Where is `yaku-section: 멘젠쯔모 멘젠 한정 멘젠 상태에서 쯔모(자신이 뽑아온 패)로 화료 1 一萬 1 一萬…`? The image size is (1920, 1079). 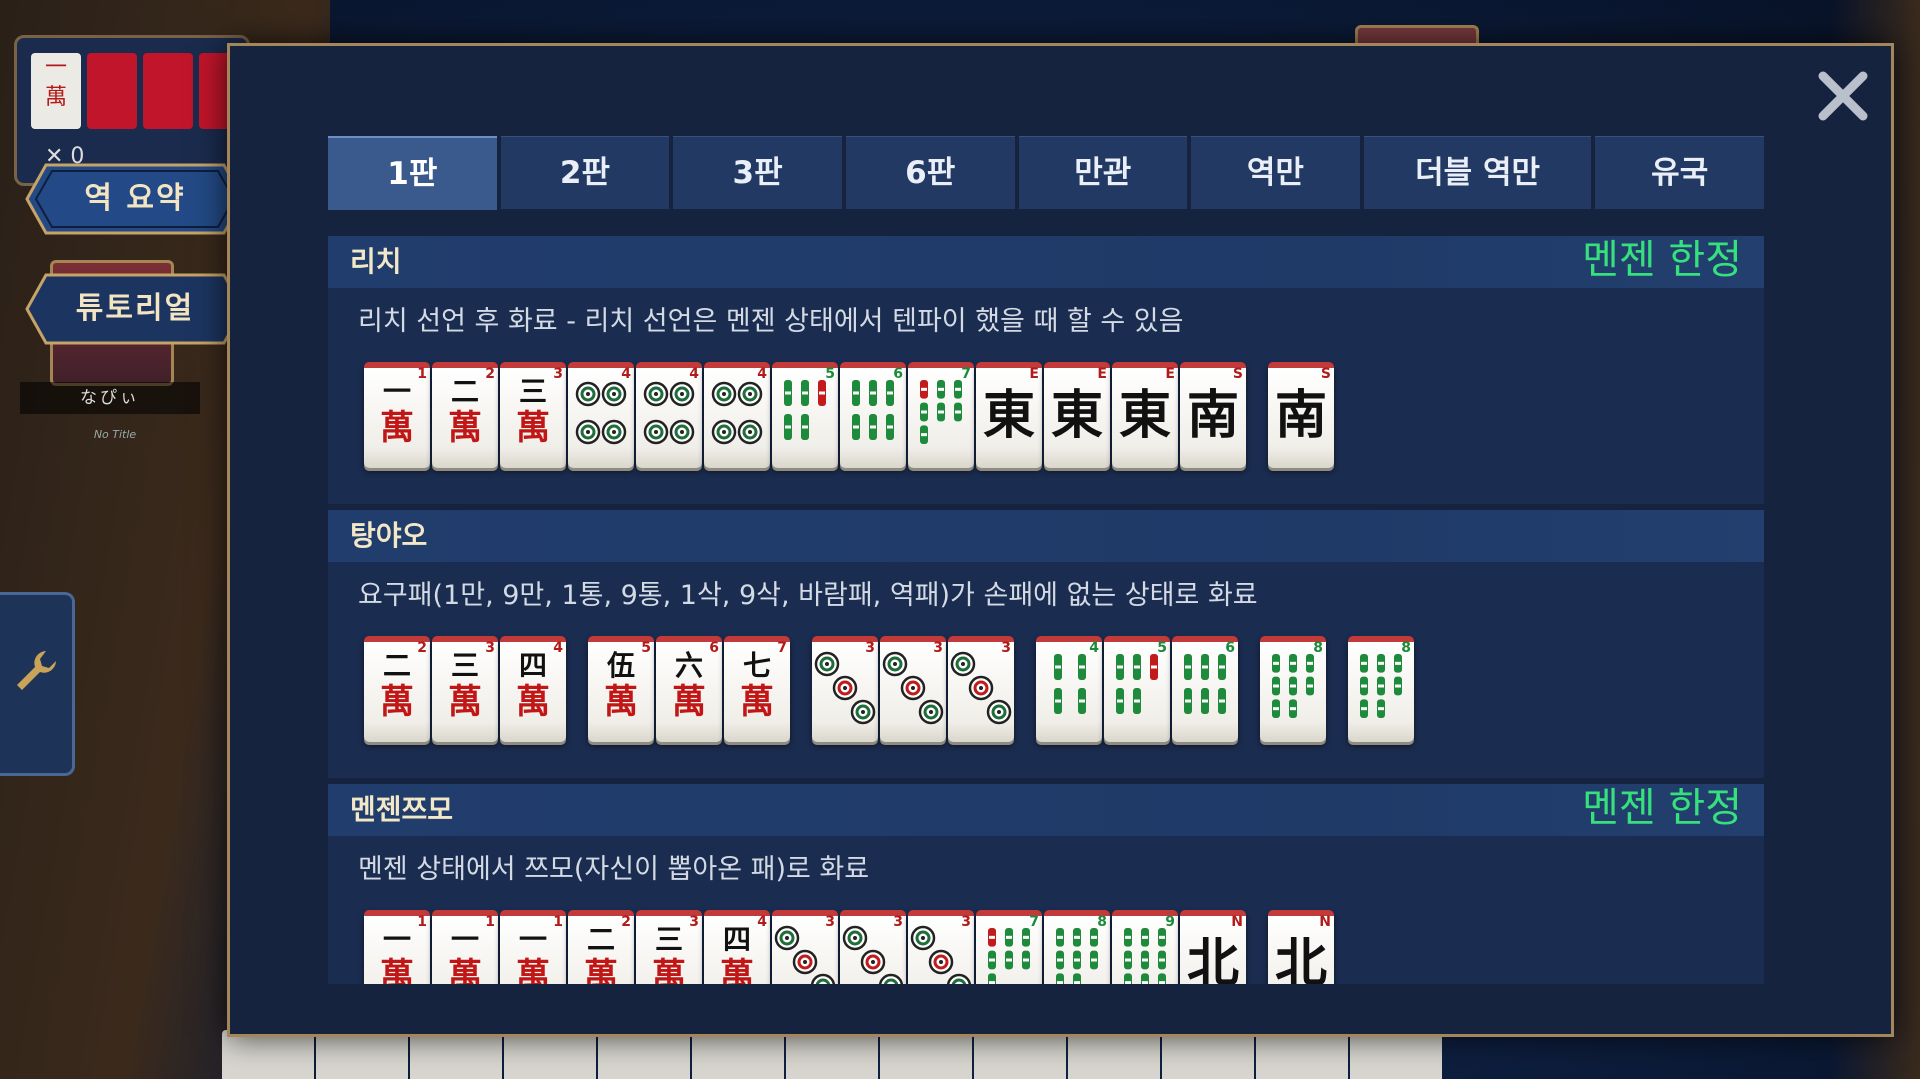 yaku-section: 멘젠쯔모 멘젠 한정 멘젠 상태에서 쯔모(자신이 뽑아온 패)로 화료 1 一萬 1 一萬… is located at coordinates (1046, 884).